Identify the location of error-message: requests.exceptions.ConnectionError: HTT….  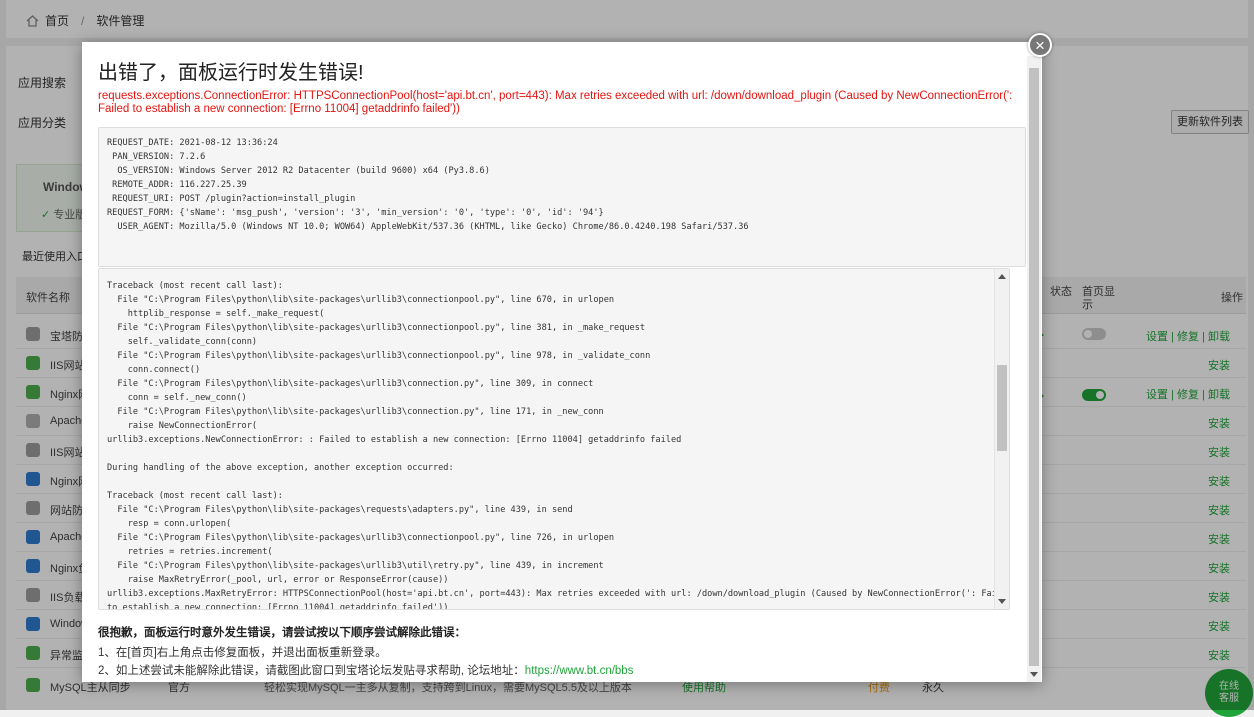
(555, 102).